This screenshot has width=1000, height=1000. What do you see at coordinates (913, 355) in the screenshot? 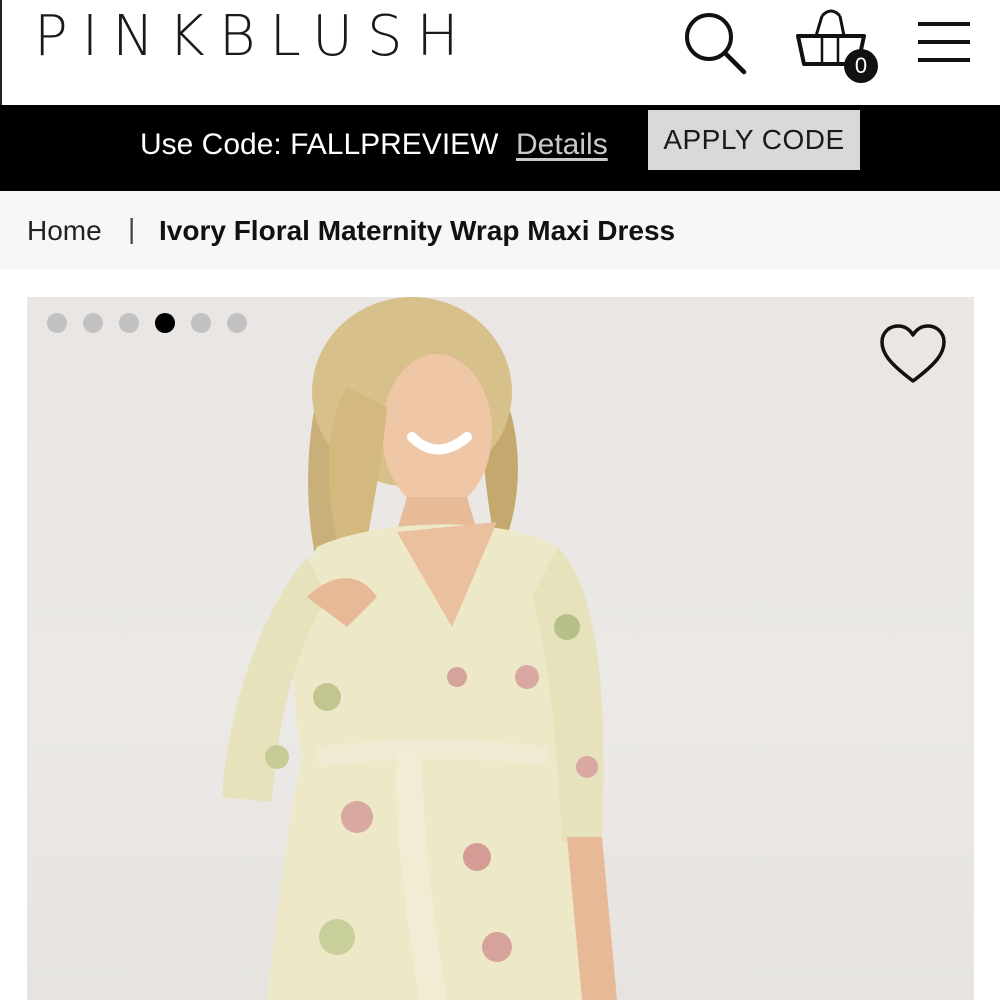
I see `heart-icon` at bounding box center [913, 355].